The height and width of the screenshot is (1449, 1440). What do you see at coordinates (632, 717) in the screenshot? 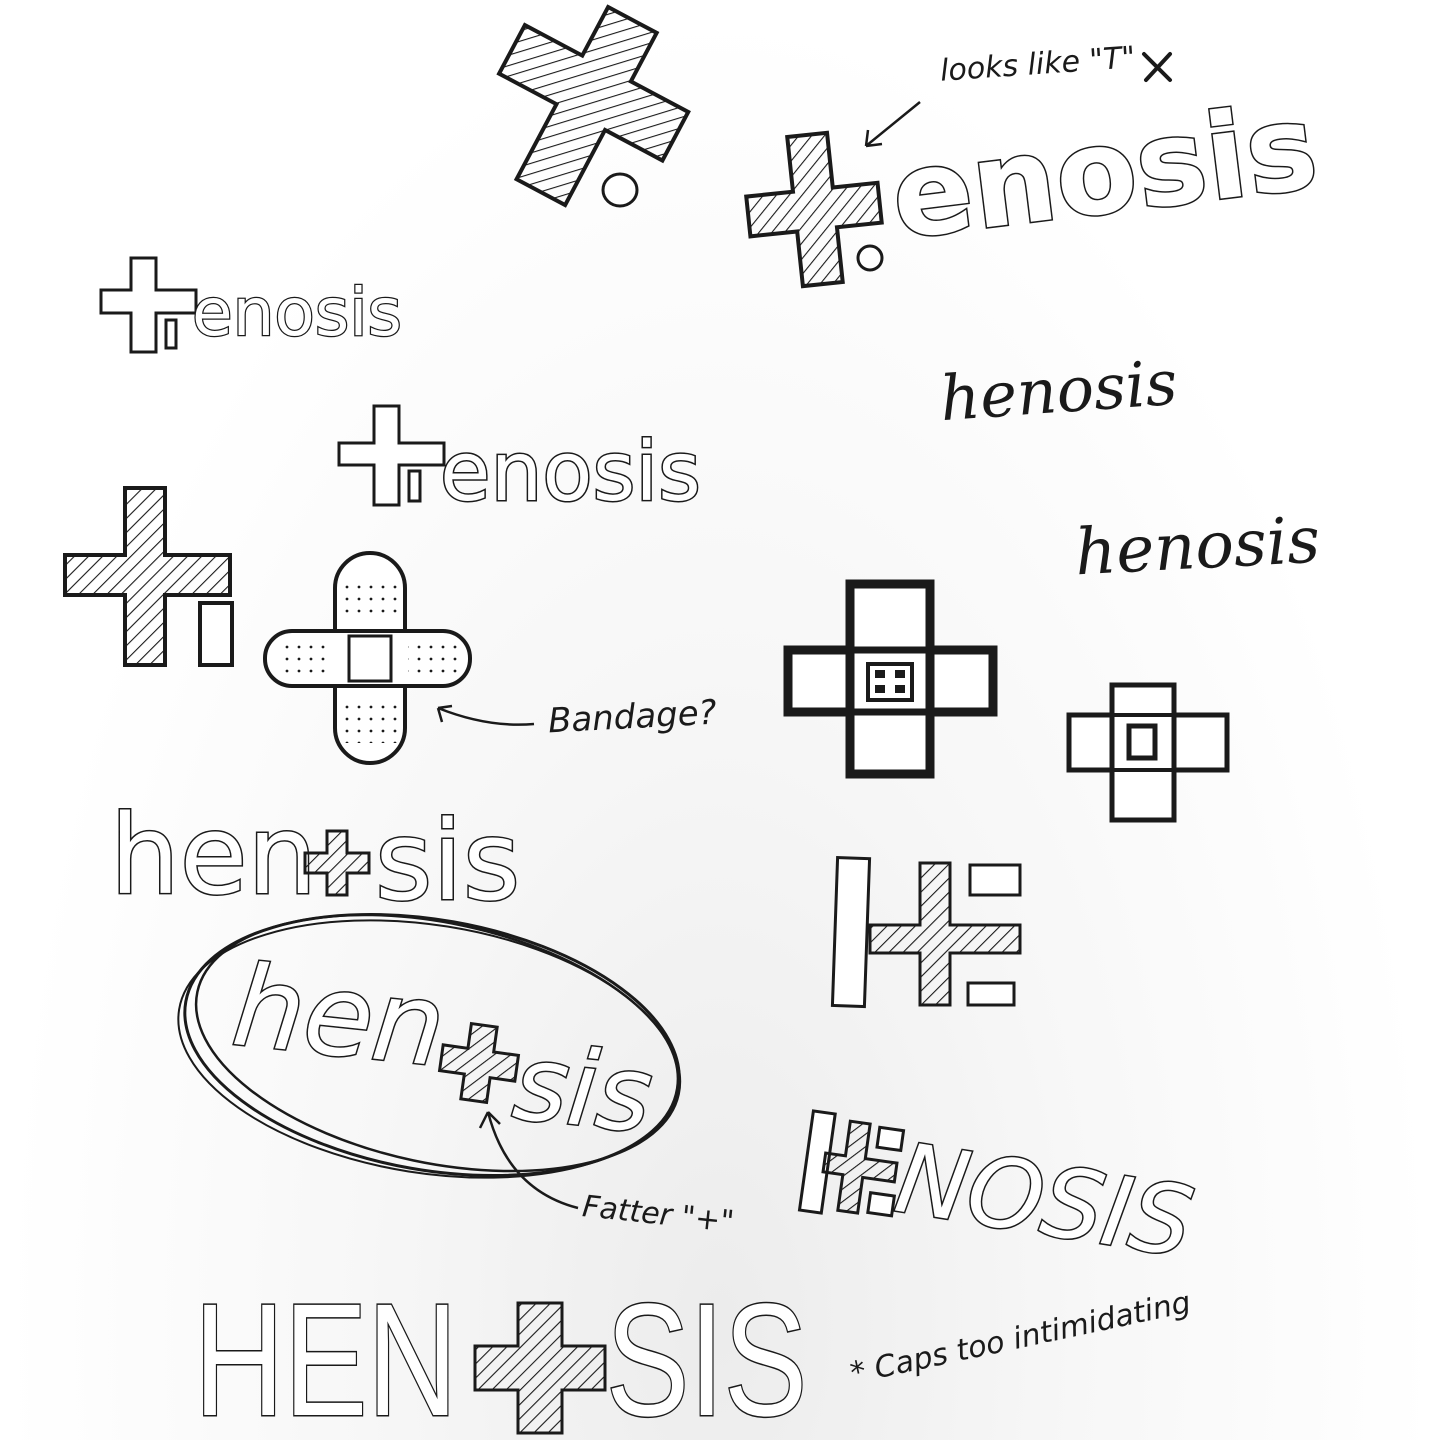
I see `note-bandage: Bandage?` at bounding box center [632, 717].